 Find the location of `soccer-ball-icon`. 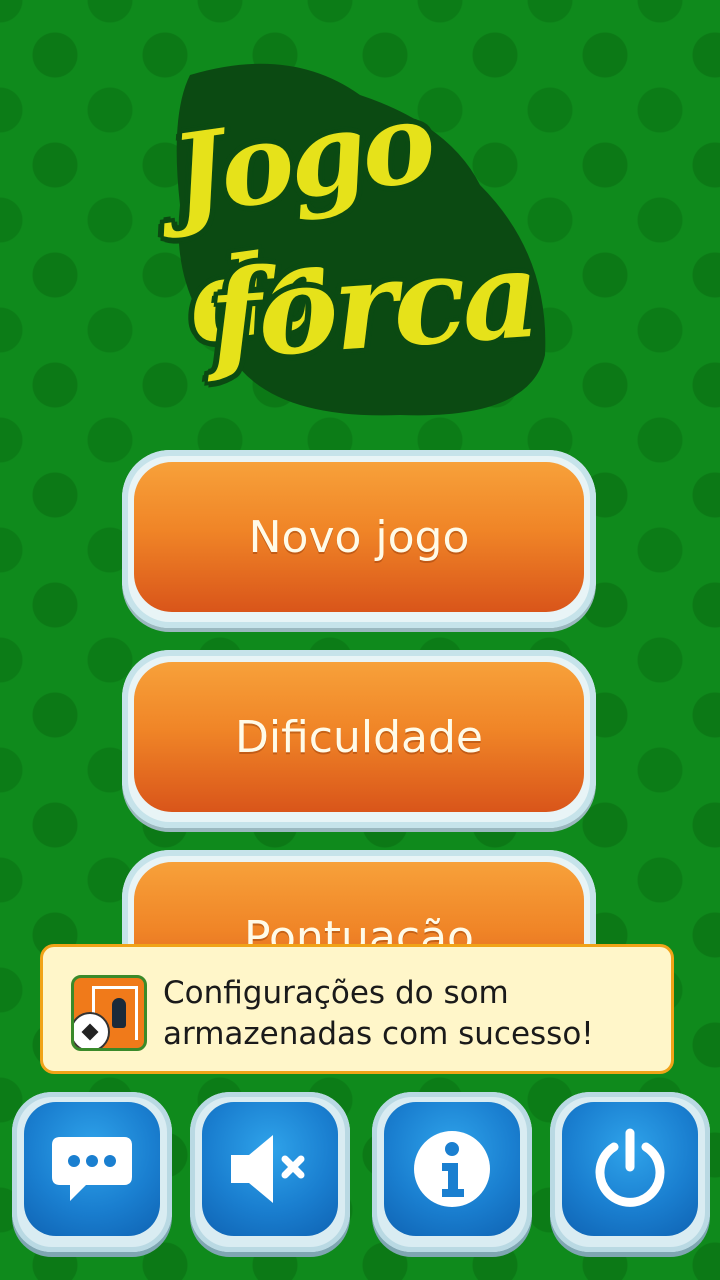

soccer-ball-icon is located at coordinates (92, 1030).